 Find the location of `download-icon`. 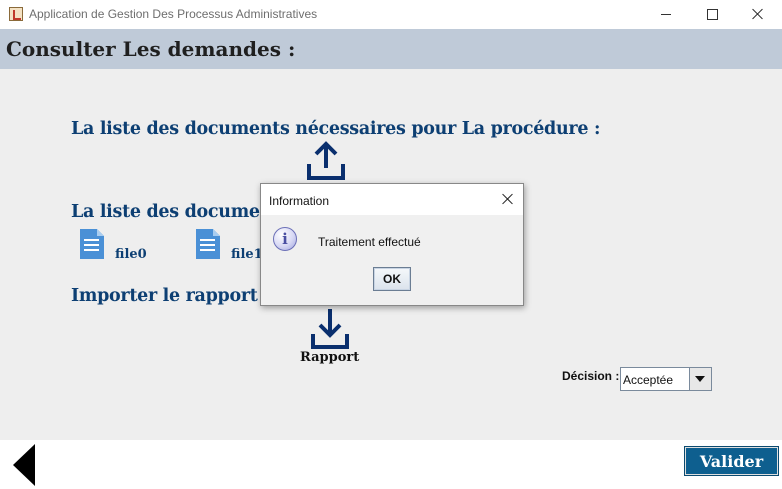

download-icon is located at coordinates (330, 329).